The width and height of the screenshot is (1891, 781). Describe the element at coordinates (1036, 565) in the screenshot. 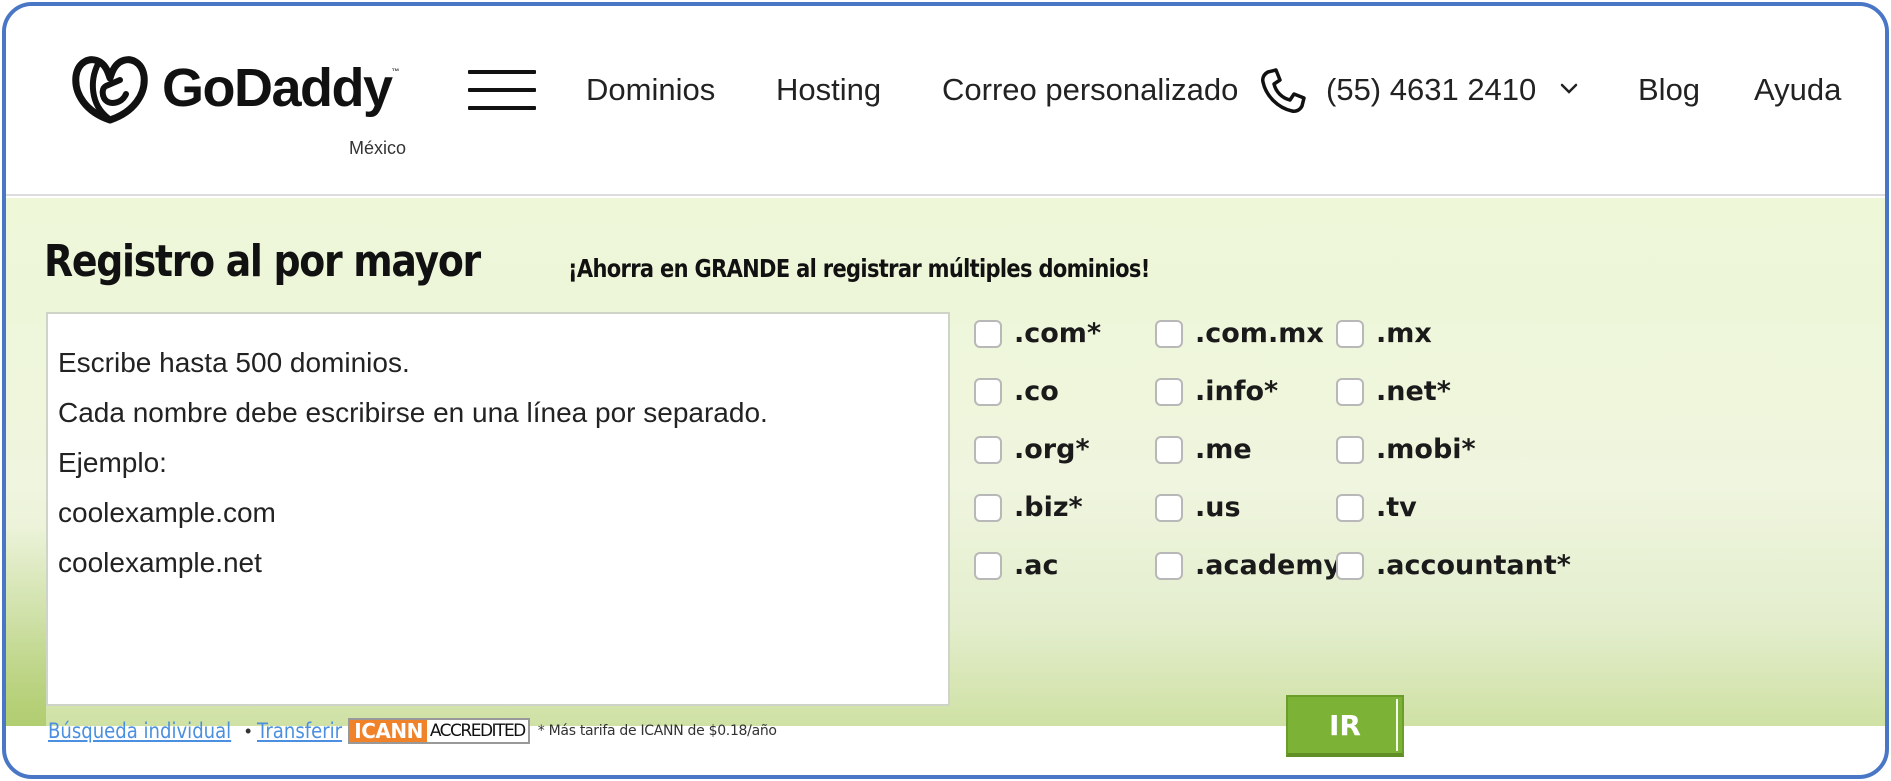

I see `tld-label: .ac` at that location.